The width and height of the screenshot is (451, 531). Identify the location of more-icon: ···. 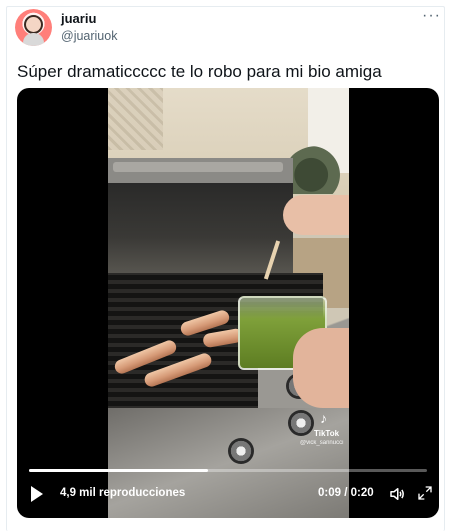
(431, 16).